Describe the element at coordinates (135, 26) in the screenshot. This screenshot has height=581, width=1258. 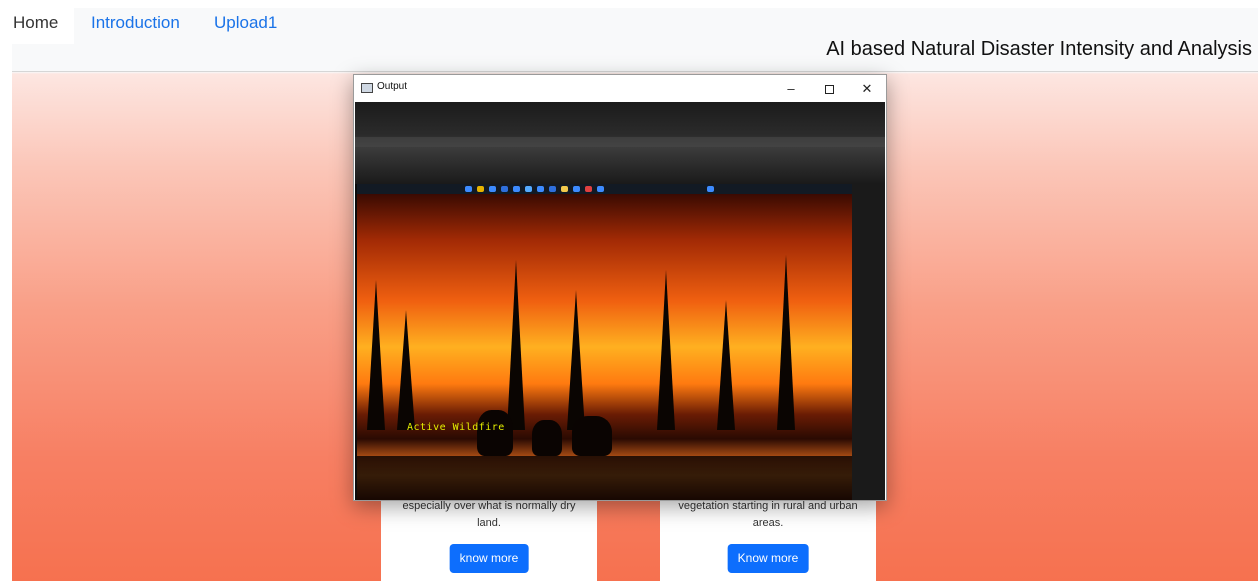
I see `tab-introduction: Introduction` at that location.